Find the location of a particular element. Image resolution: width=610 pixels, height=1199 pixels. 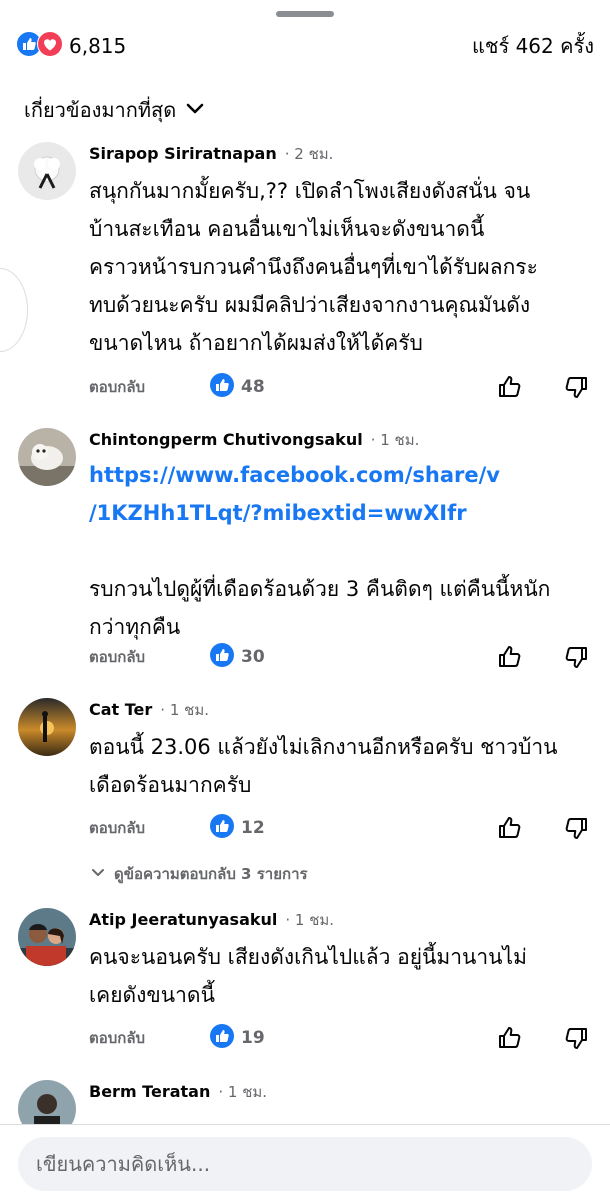

view-more-replies-label: ดูข้อความตอบกลับ 3 รายการ is located at coordinates (211, 874).